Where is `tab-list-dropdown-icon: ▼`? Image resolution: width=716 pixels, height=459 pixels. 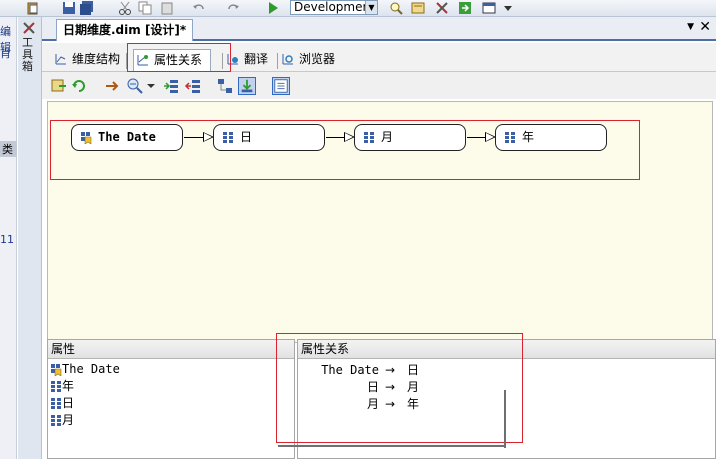 tab-list-dropdown-icon: ▼ is located at coordinates (690, 27).